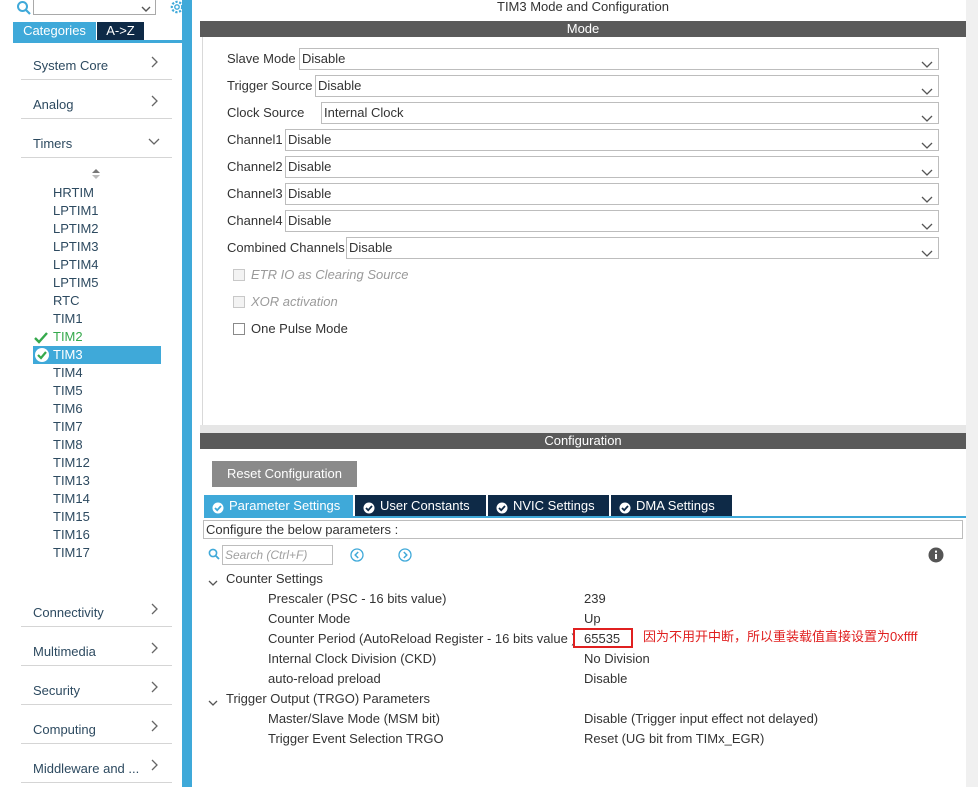  What do you see at coordinates (255, 139) in the screenshot?
I see `field-label: Channel1` at bounding box center [255, 139].